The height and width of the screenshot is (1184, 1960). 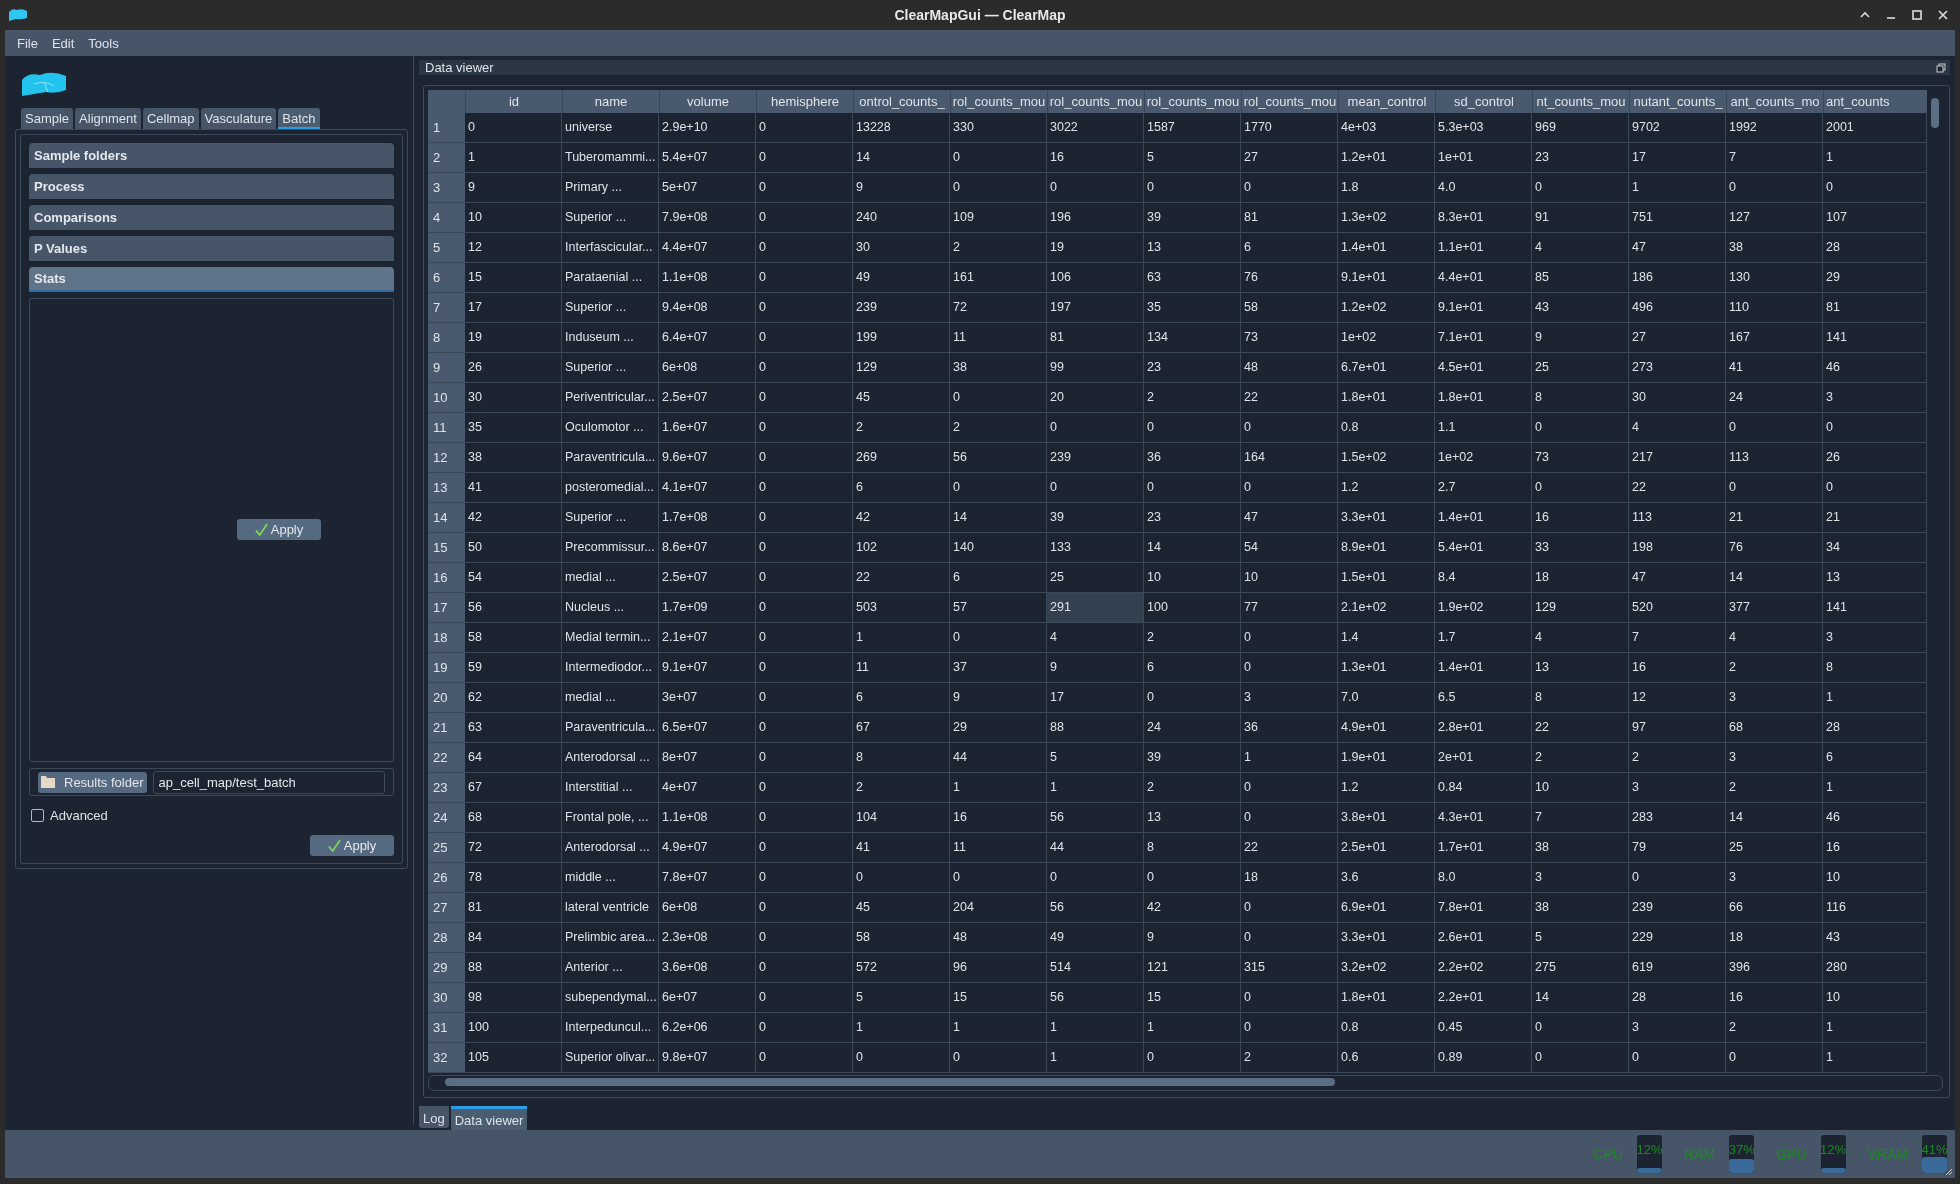 What do you see at coordinates (1095, 818) in the screenshot?
I see `table-cell: 56` at bounding box center [1095, 818].